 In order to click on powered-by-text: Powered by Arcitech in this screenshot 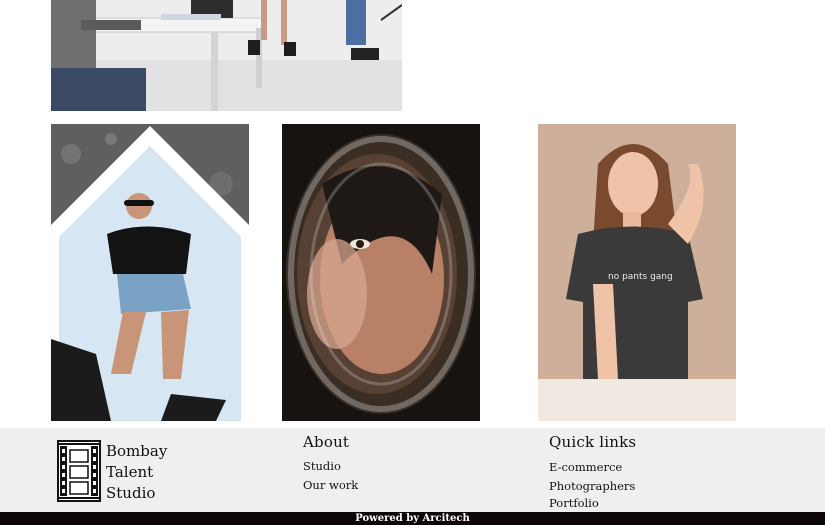, I will do `click(412, 518)`.